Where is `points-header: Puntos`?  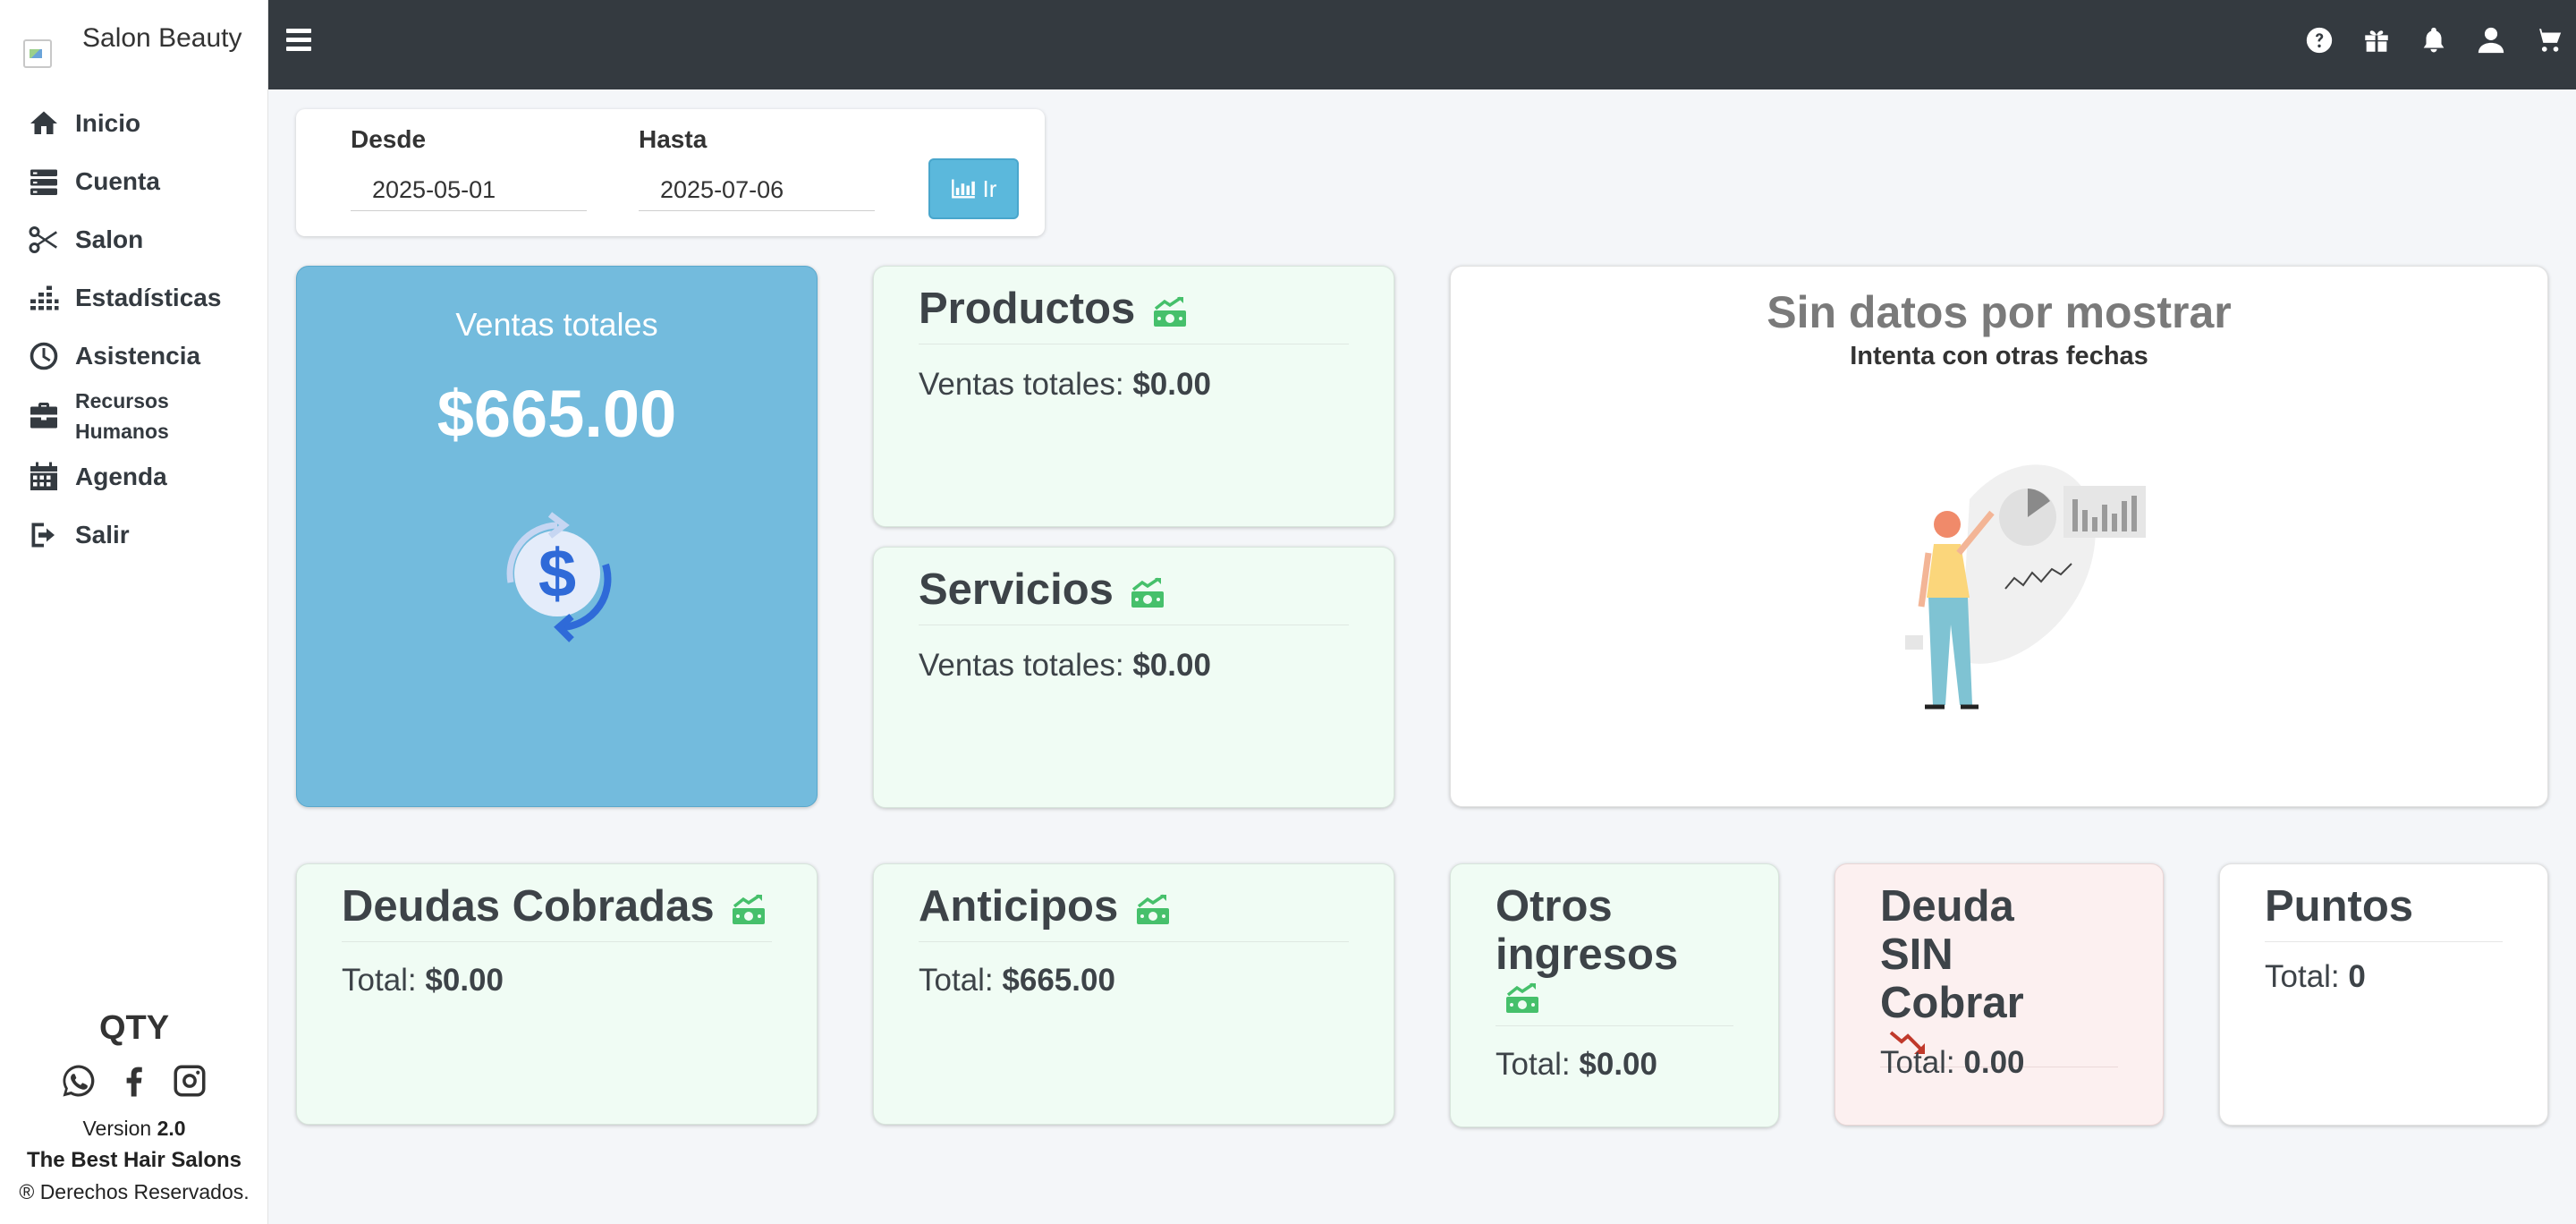 points-header: Puntos is located at coordinates (2384, 912).